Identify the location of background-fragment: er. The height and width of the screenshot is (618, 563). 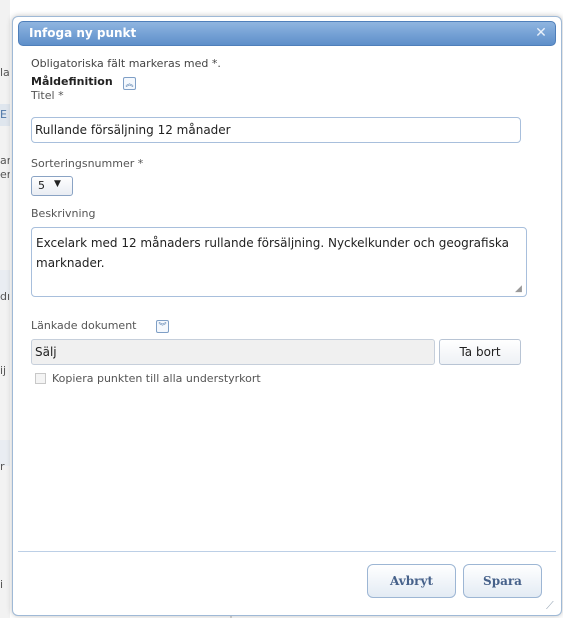
(5, 174).